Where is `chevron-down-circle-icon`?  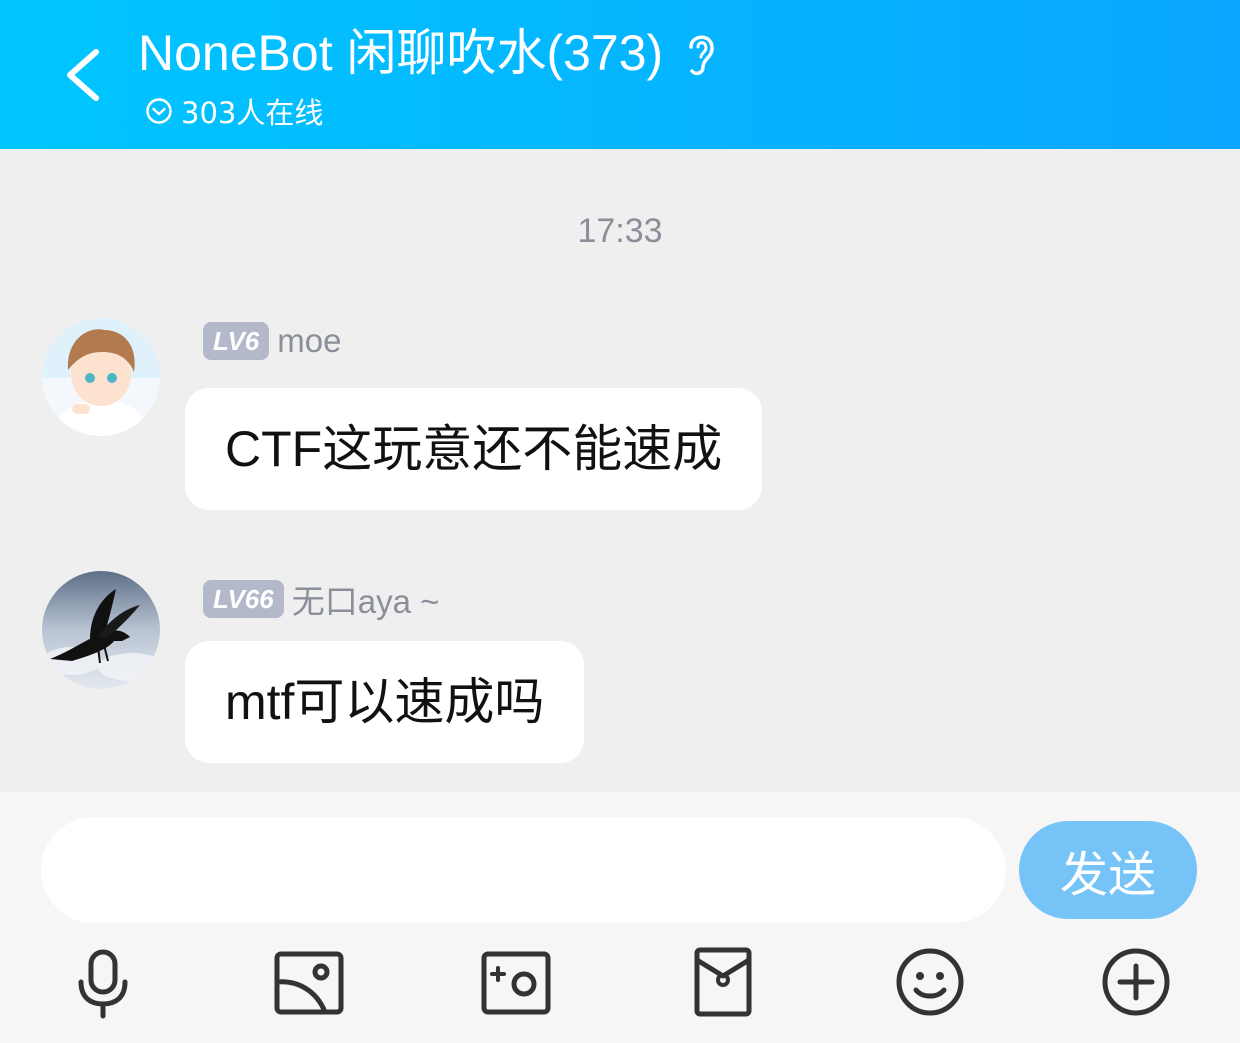 chevron-down-circle-icon is located at coordinates (159, 111).